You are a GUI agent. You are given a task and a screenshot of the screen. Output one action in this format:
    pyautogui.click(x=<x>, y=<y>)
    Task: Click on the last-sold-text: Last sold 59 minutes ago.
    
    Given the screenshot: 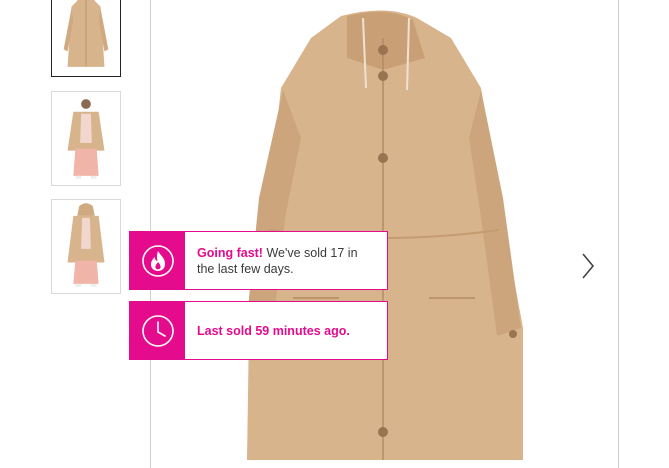 What is the action you would take?
    pyautogui.click(x=286, y=330)
    